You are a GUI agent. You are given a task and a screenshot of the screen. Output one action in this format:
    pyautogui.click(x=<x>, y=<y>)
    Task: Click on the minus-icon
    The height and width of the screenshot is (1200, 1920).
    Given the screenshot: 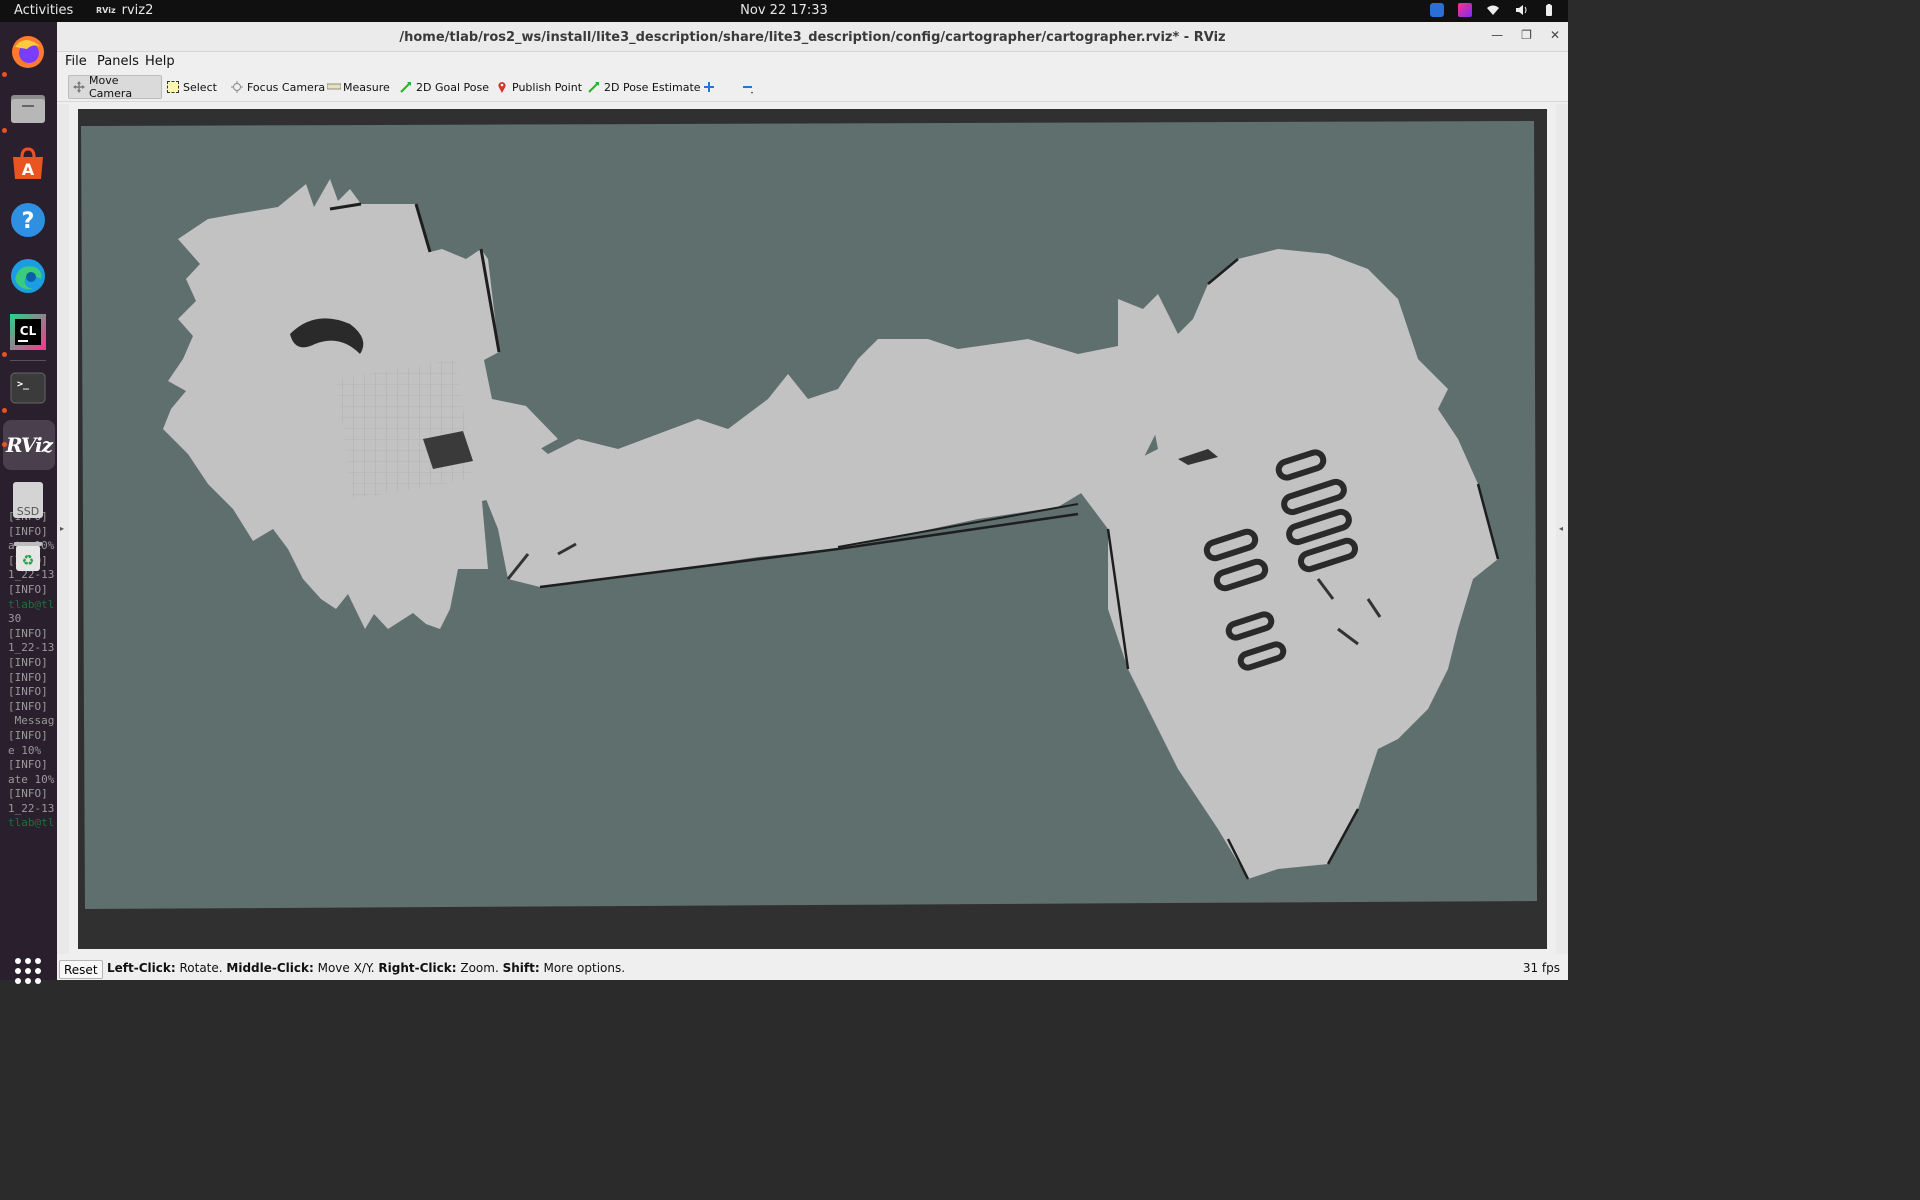 What is the action you would take?
    pyautogui.click(x=747, y=87)
    